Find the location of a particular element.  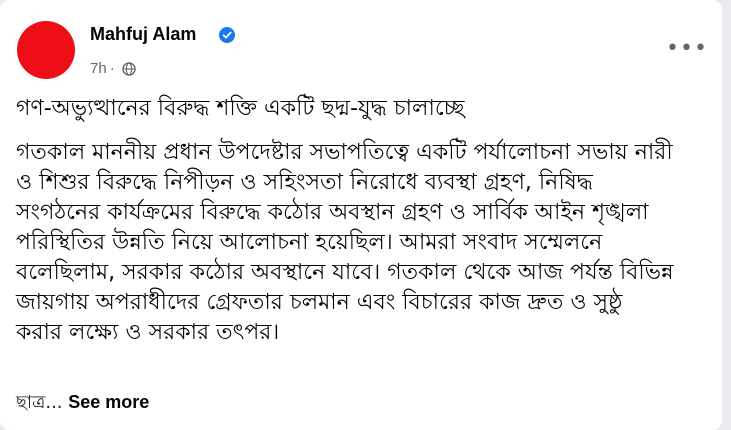

post-body-line: করার লক্ষ্যে ও সরকার তৎপর। is located at coordinates (148, 332).